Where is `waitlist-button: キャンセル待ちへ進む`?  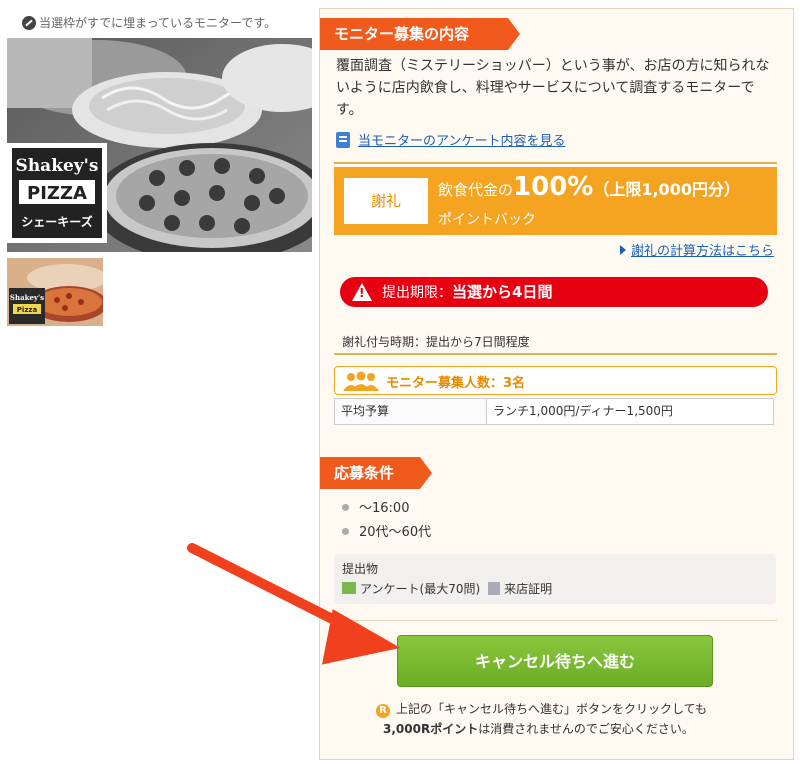
waitlist-button: キャンセル待ちへ進む is located at coordinates (555, 661).